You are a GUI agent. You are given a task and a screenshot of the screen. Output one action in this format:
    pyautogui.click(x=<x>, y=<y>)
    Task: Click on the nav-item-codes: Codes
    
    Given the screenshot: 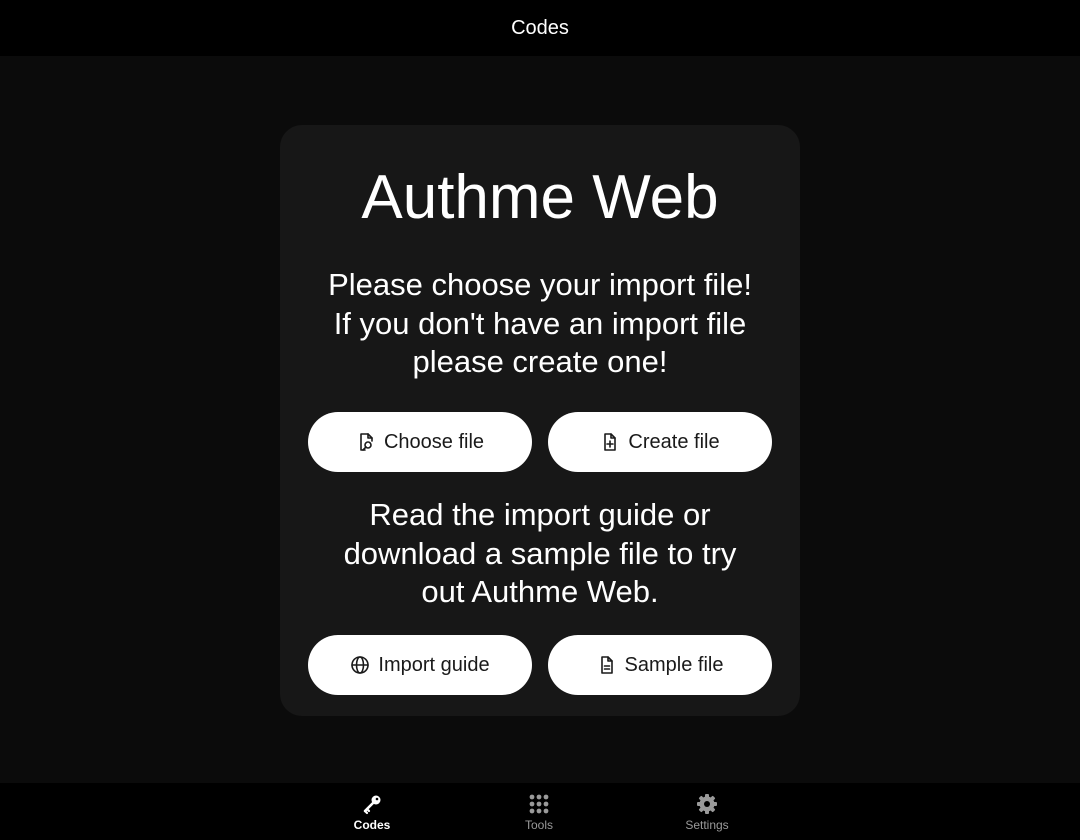 What is the action you would take?
    pyautogui.click(x=372, y=811)
    